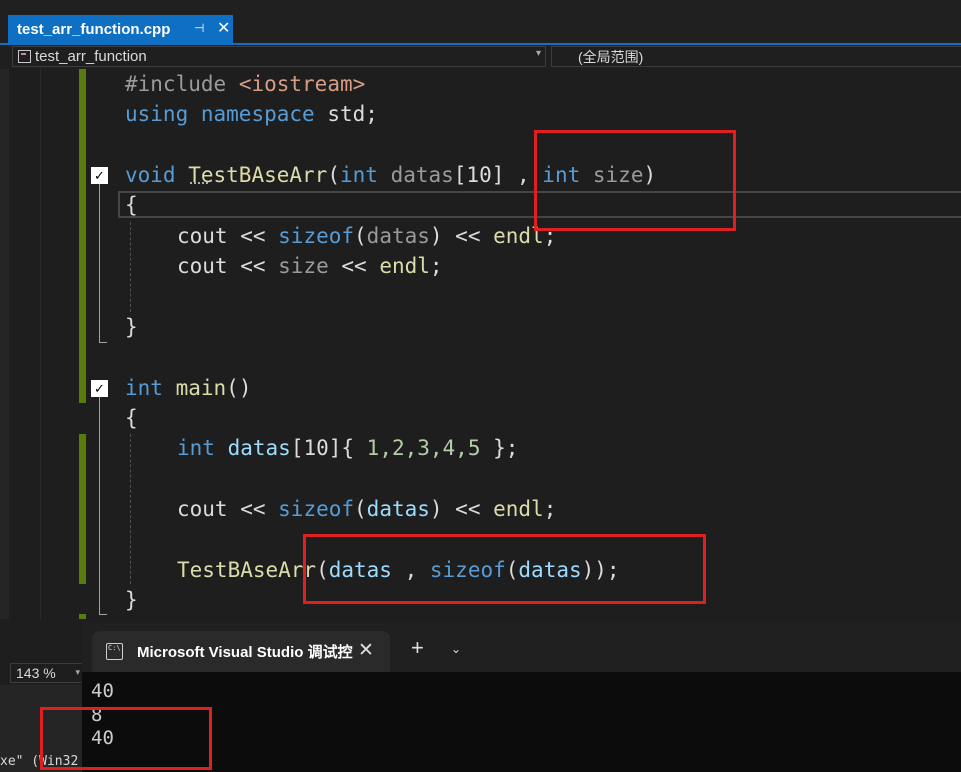  Describe the element at coordinates (114, 651) in the screenshot. I see `console-icon: C:\` at that location.